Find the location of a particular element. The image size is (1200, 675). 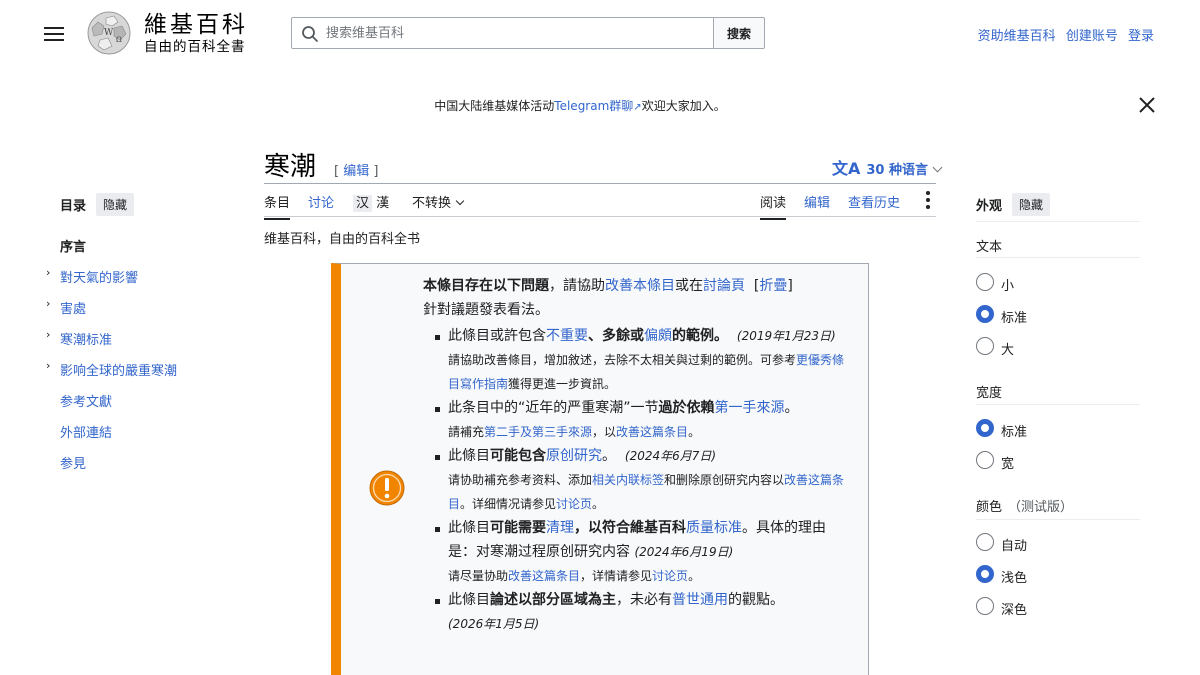

issue-text: 此条目中的“近年的严重寒潮”一节 is located at coordinates (553, 408).